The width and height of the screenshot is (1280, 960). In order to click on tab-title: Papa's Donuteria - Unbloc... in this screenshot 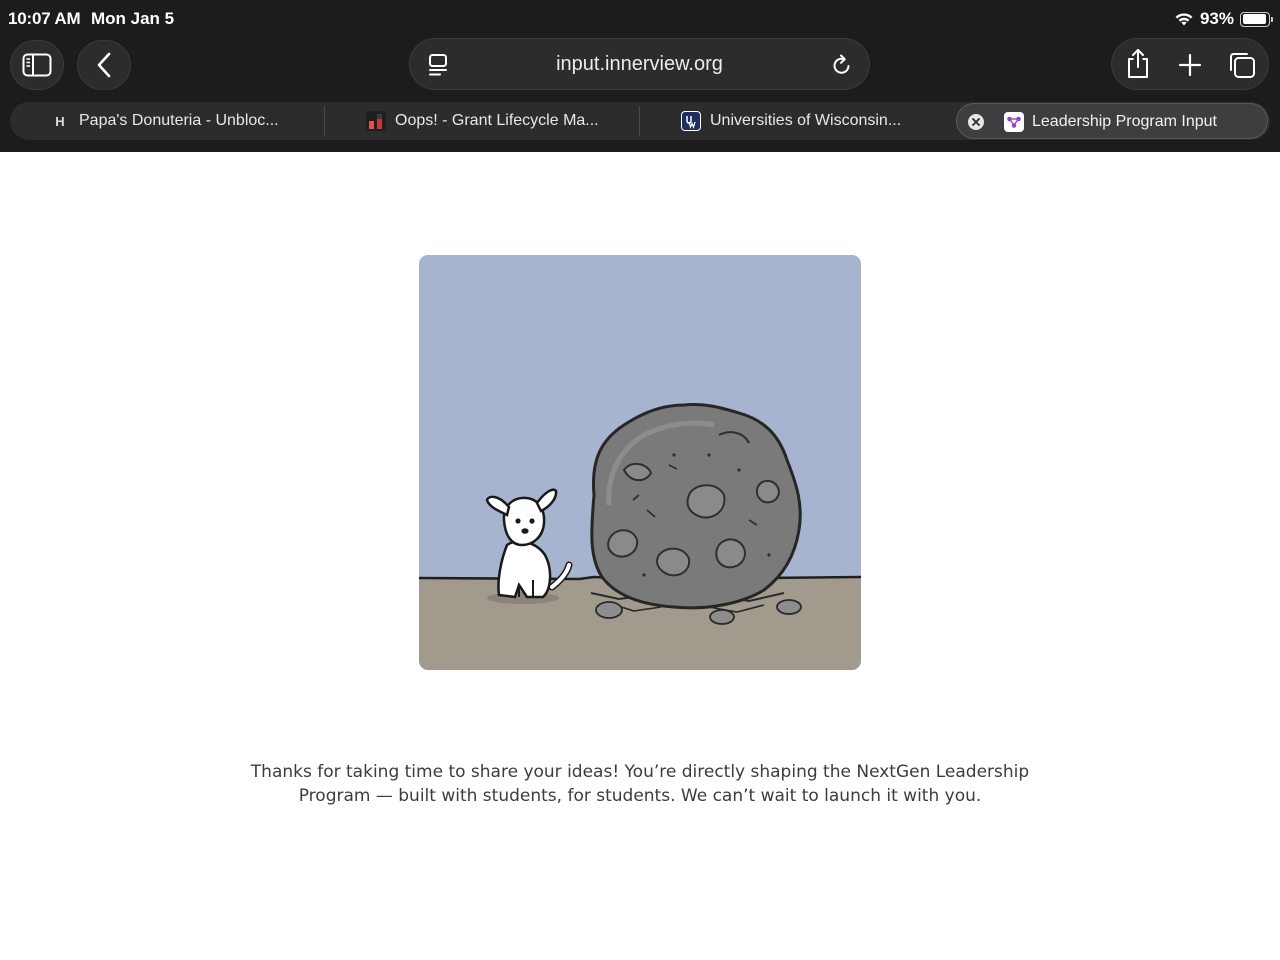, I will do `click(179, 120)`.